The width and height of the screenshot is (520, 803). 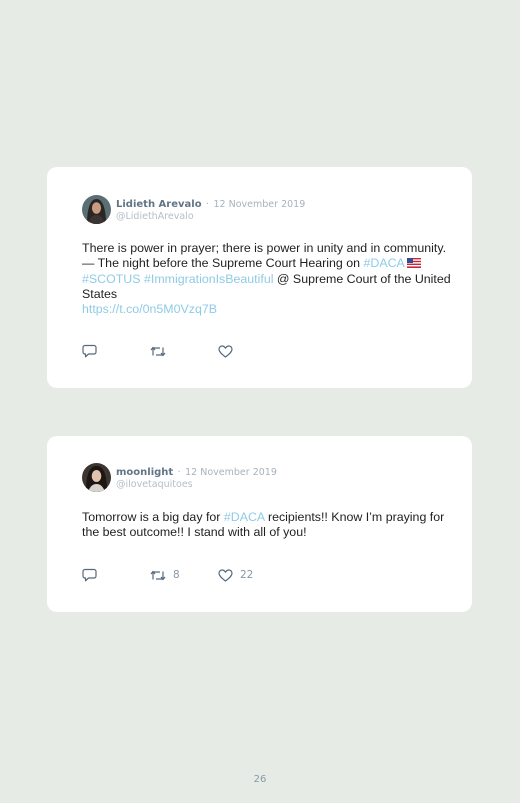 I want to click on tweet-url-link: https://t.co/0n5M0Vzq7B, so click(x=149, y=309).